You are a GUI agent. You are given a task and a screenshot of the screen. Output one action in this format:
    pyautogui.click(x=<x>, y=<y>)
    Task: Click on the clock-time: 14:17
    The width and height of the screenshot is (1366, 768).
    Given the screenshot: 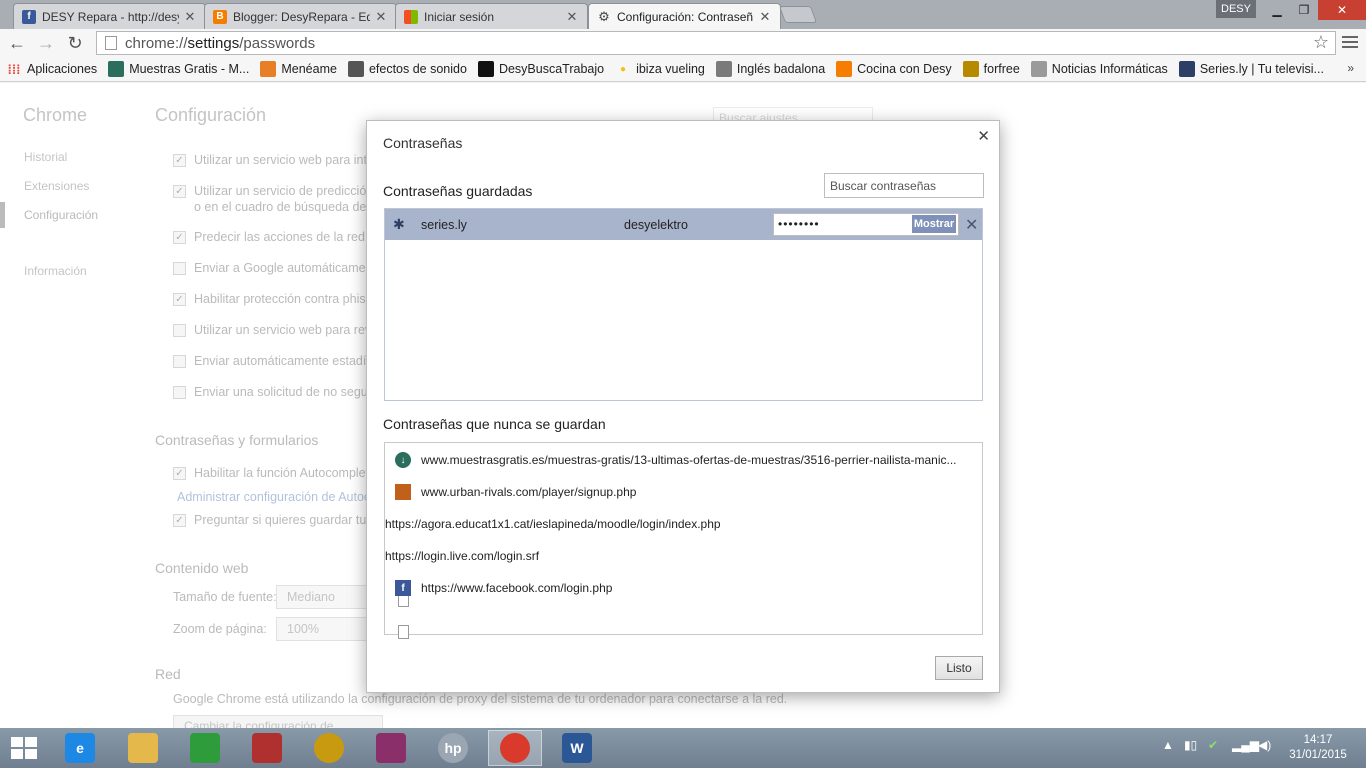 What is the action you would take?
    pyautogui.click(x=1318, y=740)
    